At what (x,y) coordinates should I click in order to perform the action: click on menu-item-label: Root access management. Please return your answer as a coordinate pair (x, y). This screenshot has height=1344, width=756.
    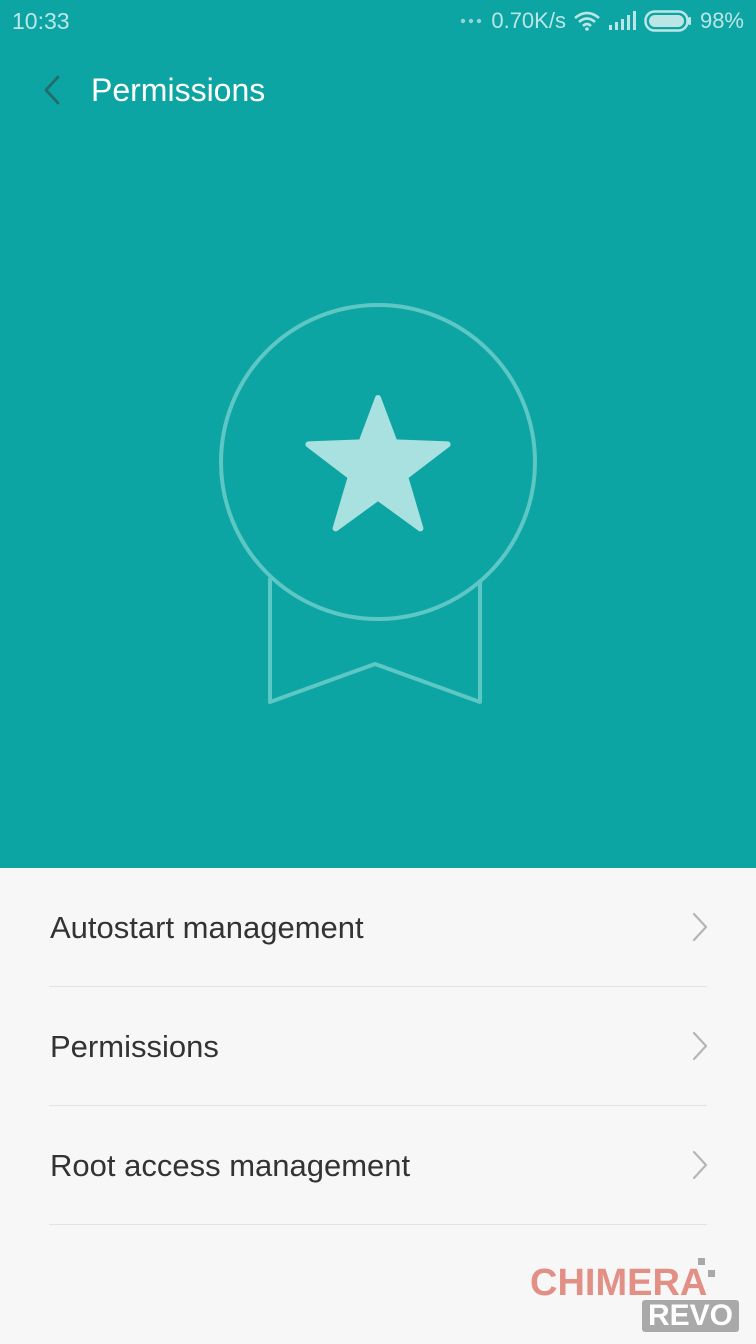
    Looking at the image, I should click on (230, 1165).